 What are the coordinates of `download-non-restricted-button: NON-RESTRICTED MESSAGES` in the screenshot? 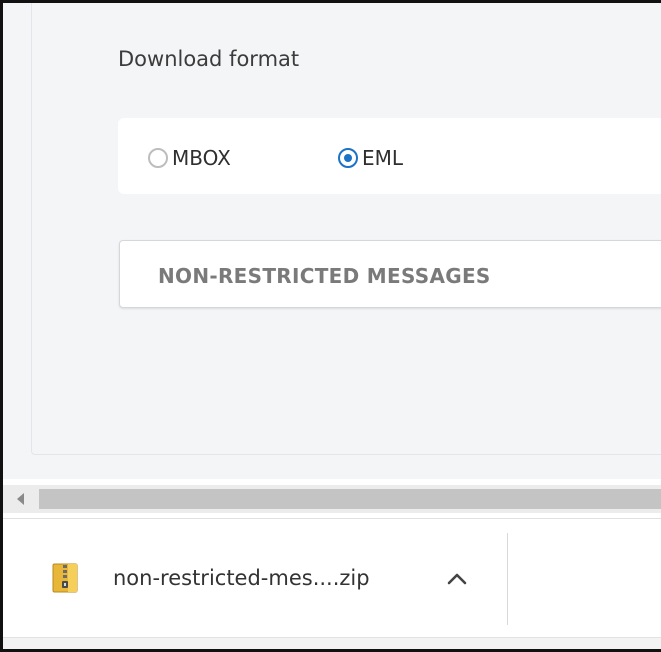 It's located at (390, 274).